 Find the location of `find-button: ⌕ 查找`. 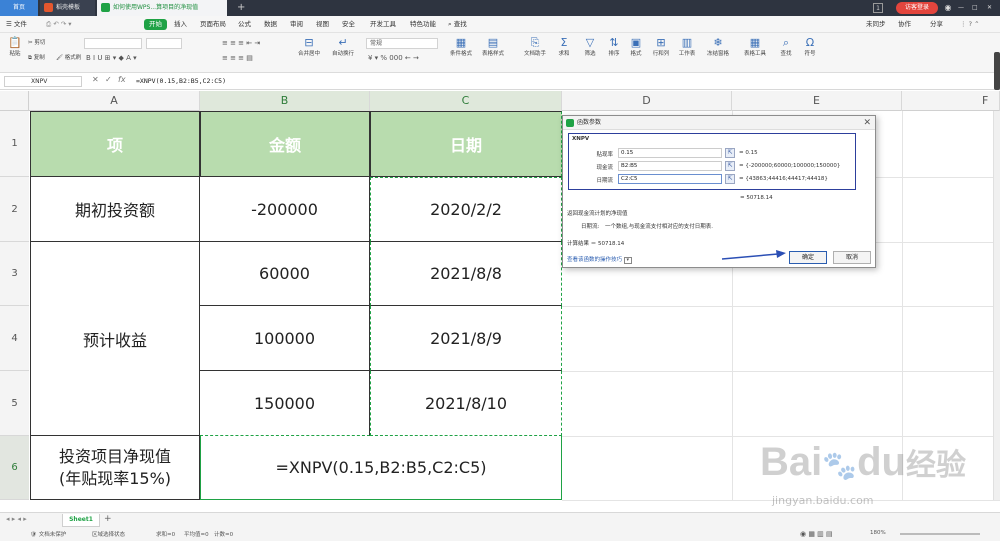

find-button: ⌕ 查找 is located at coordinates (786, 46).